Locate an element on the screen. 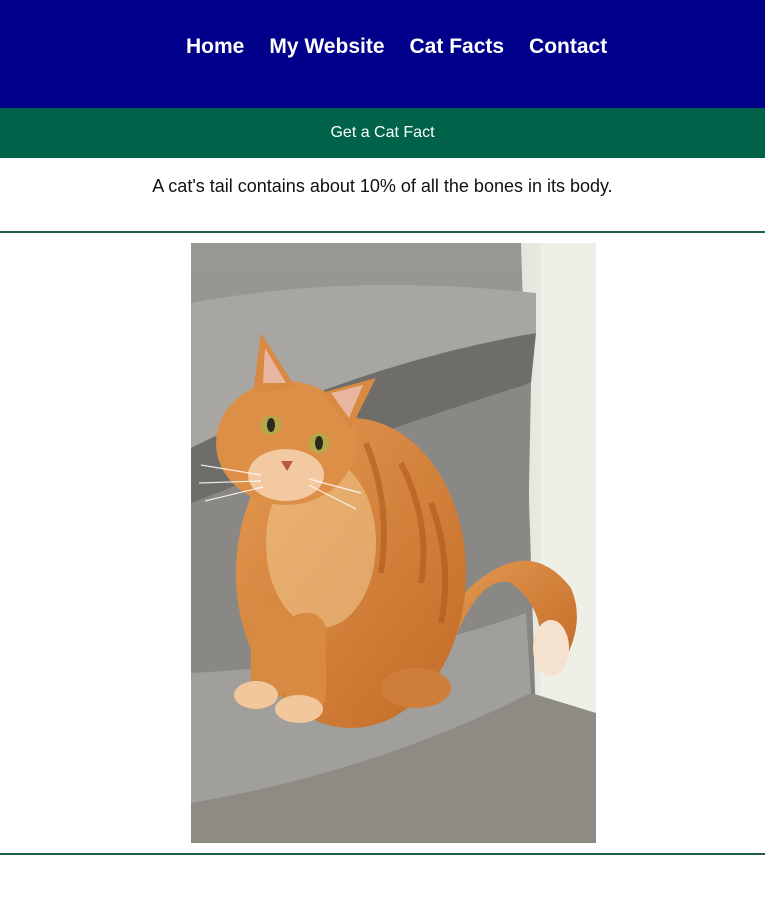 The height and width of the screenshot is (897, 765). nav-item-my-website: My Website is located at coordinates (326, 47).